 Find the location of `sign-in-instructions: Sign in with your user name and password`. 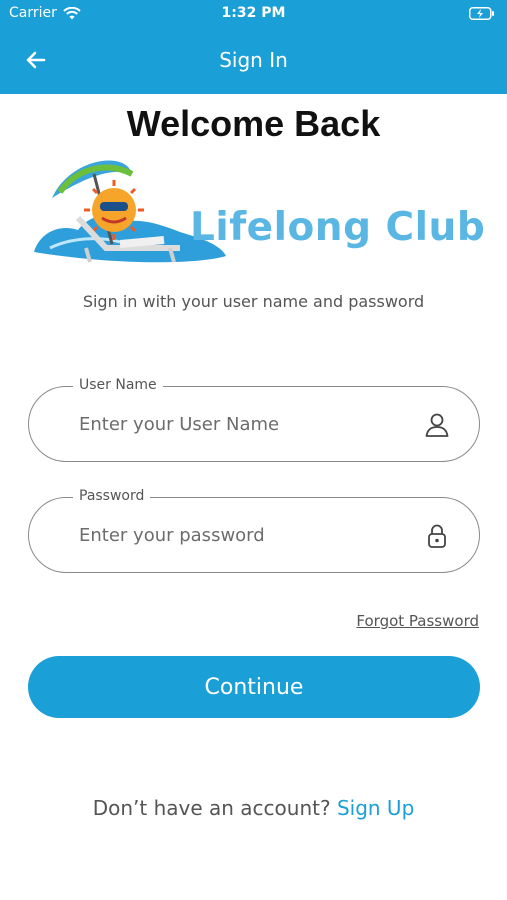

sign-in-instructions: Sign in with your user name and password is located at coordinates (253, 301).